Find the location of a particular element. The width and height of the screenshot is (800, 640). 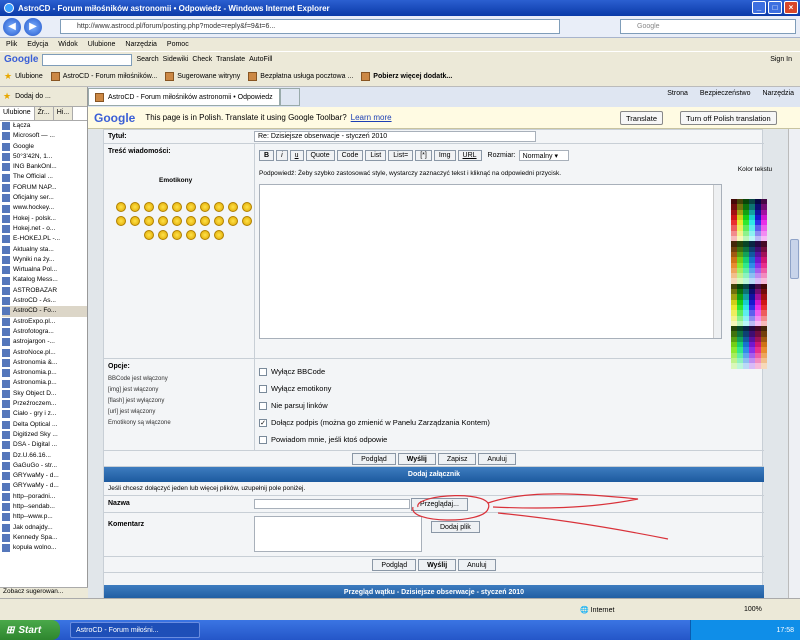

cancel-button-2: Anuluj is located at coordinates (477, 565).